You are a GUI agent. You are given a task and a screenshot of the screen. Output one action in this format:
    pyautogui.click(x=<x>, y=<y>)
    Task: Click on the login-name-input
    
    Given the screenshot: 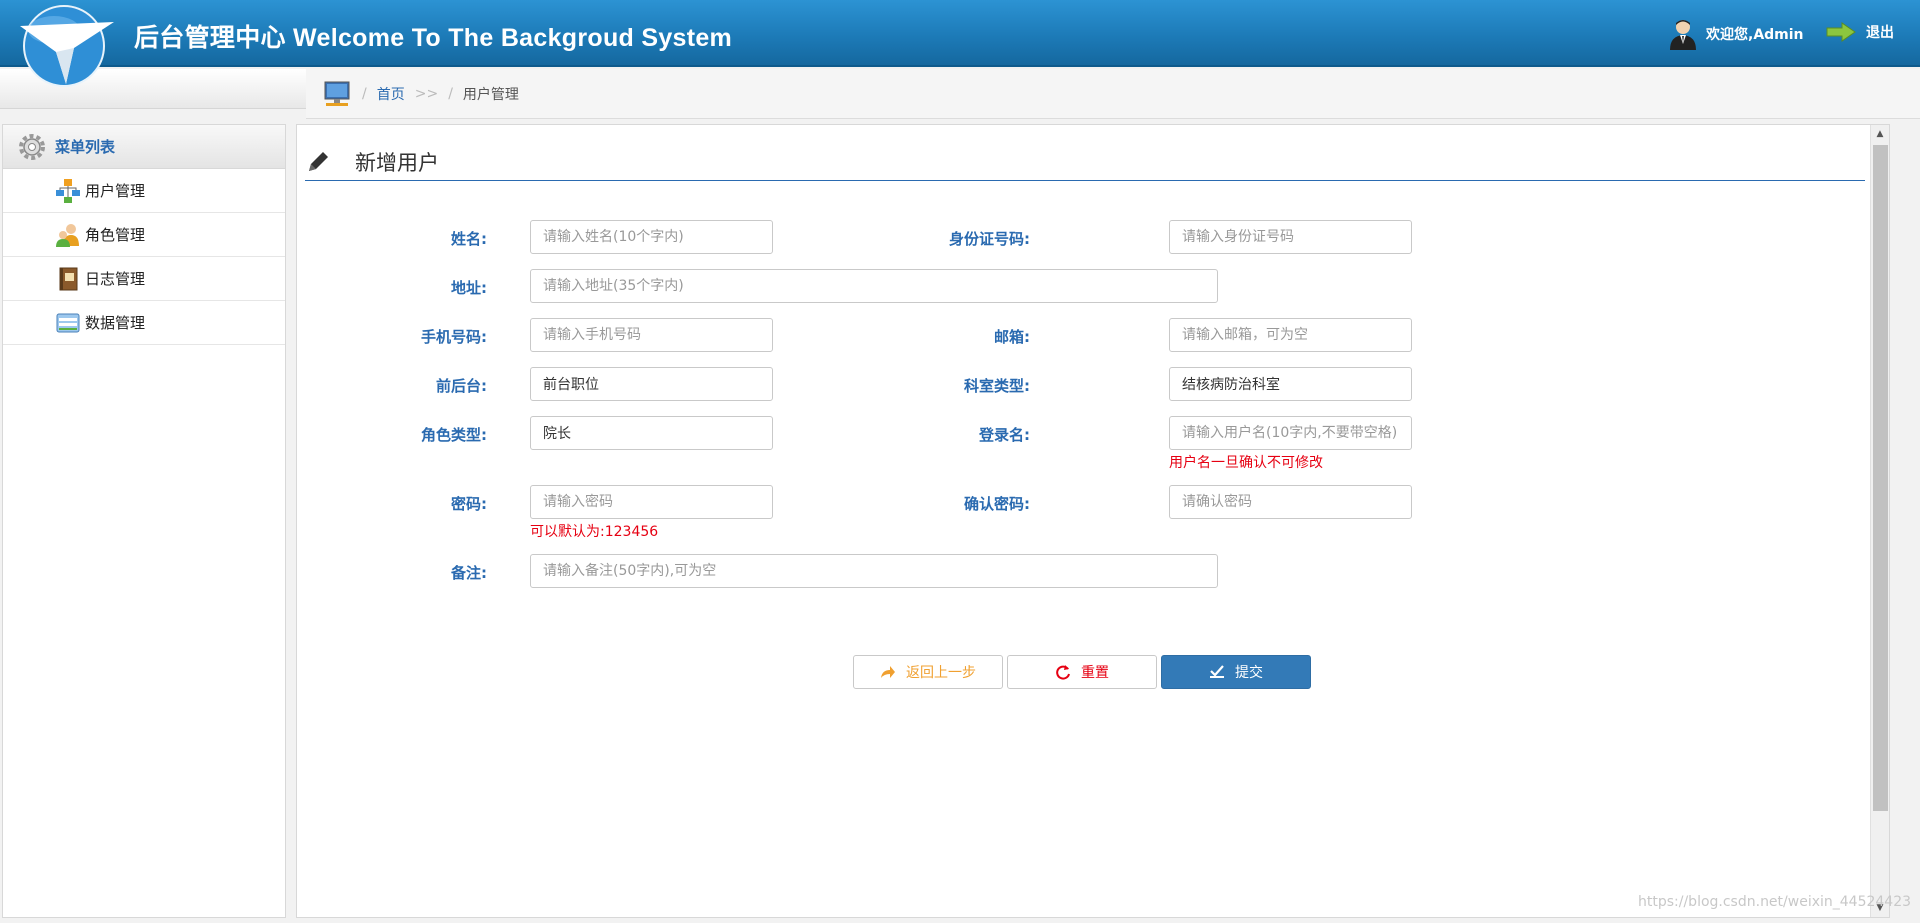 What is the action you would take?
    pyautogui.click(x=1290, y=433)
    